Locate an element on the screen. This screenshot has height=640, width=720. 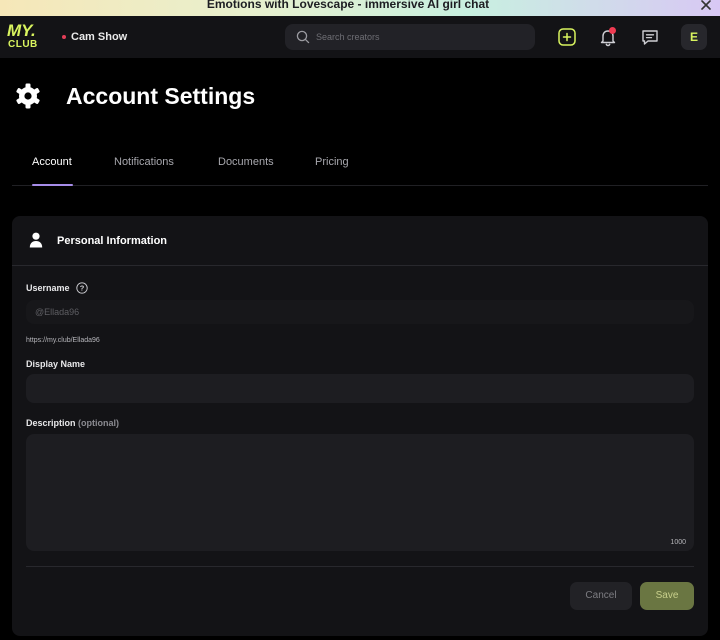
tab-notifications: Notifications is located at coordinates (144, 162).